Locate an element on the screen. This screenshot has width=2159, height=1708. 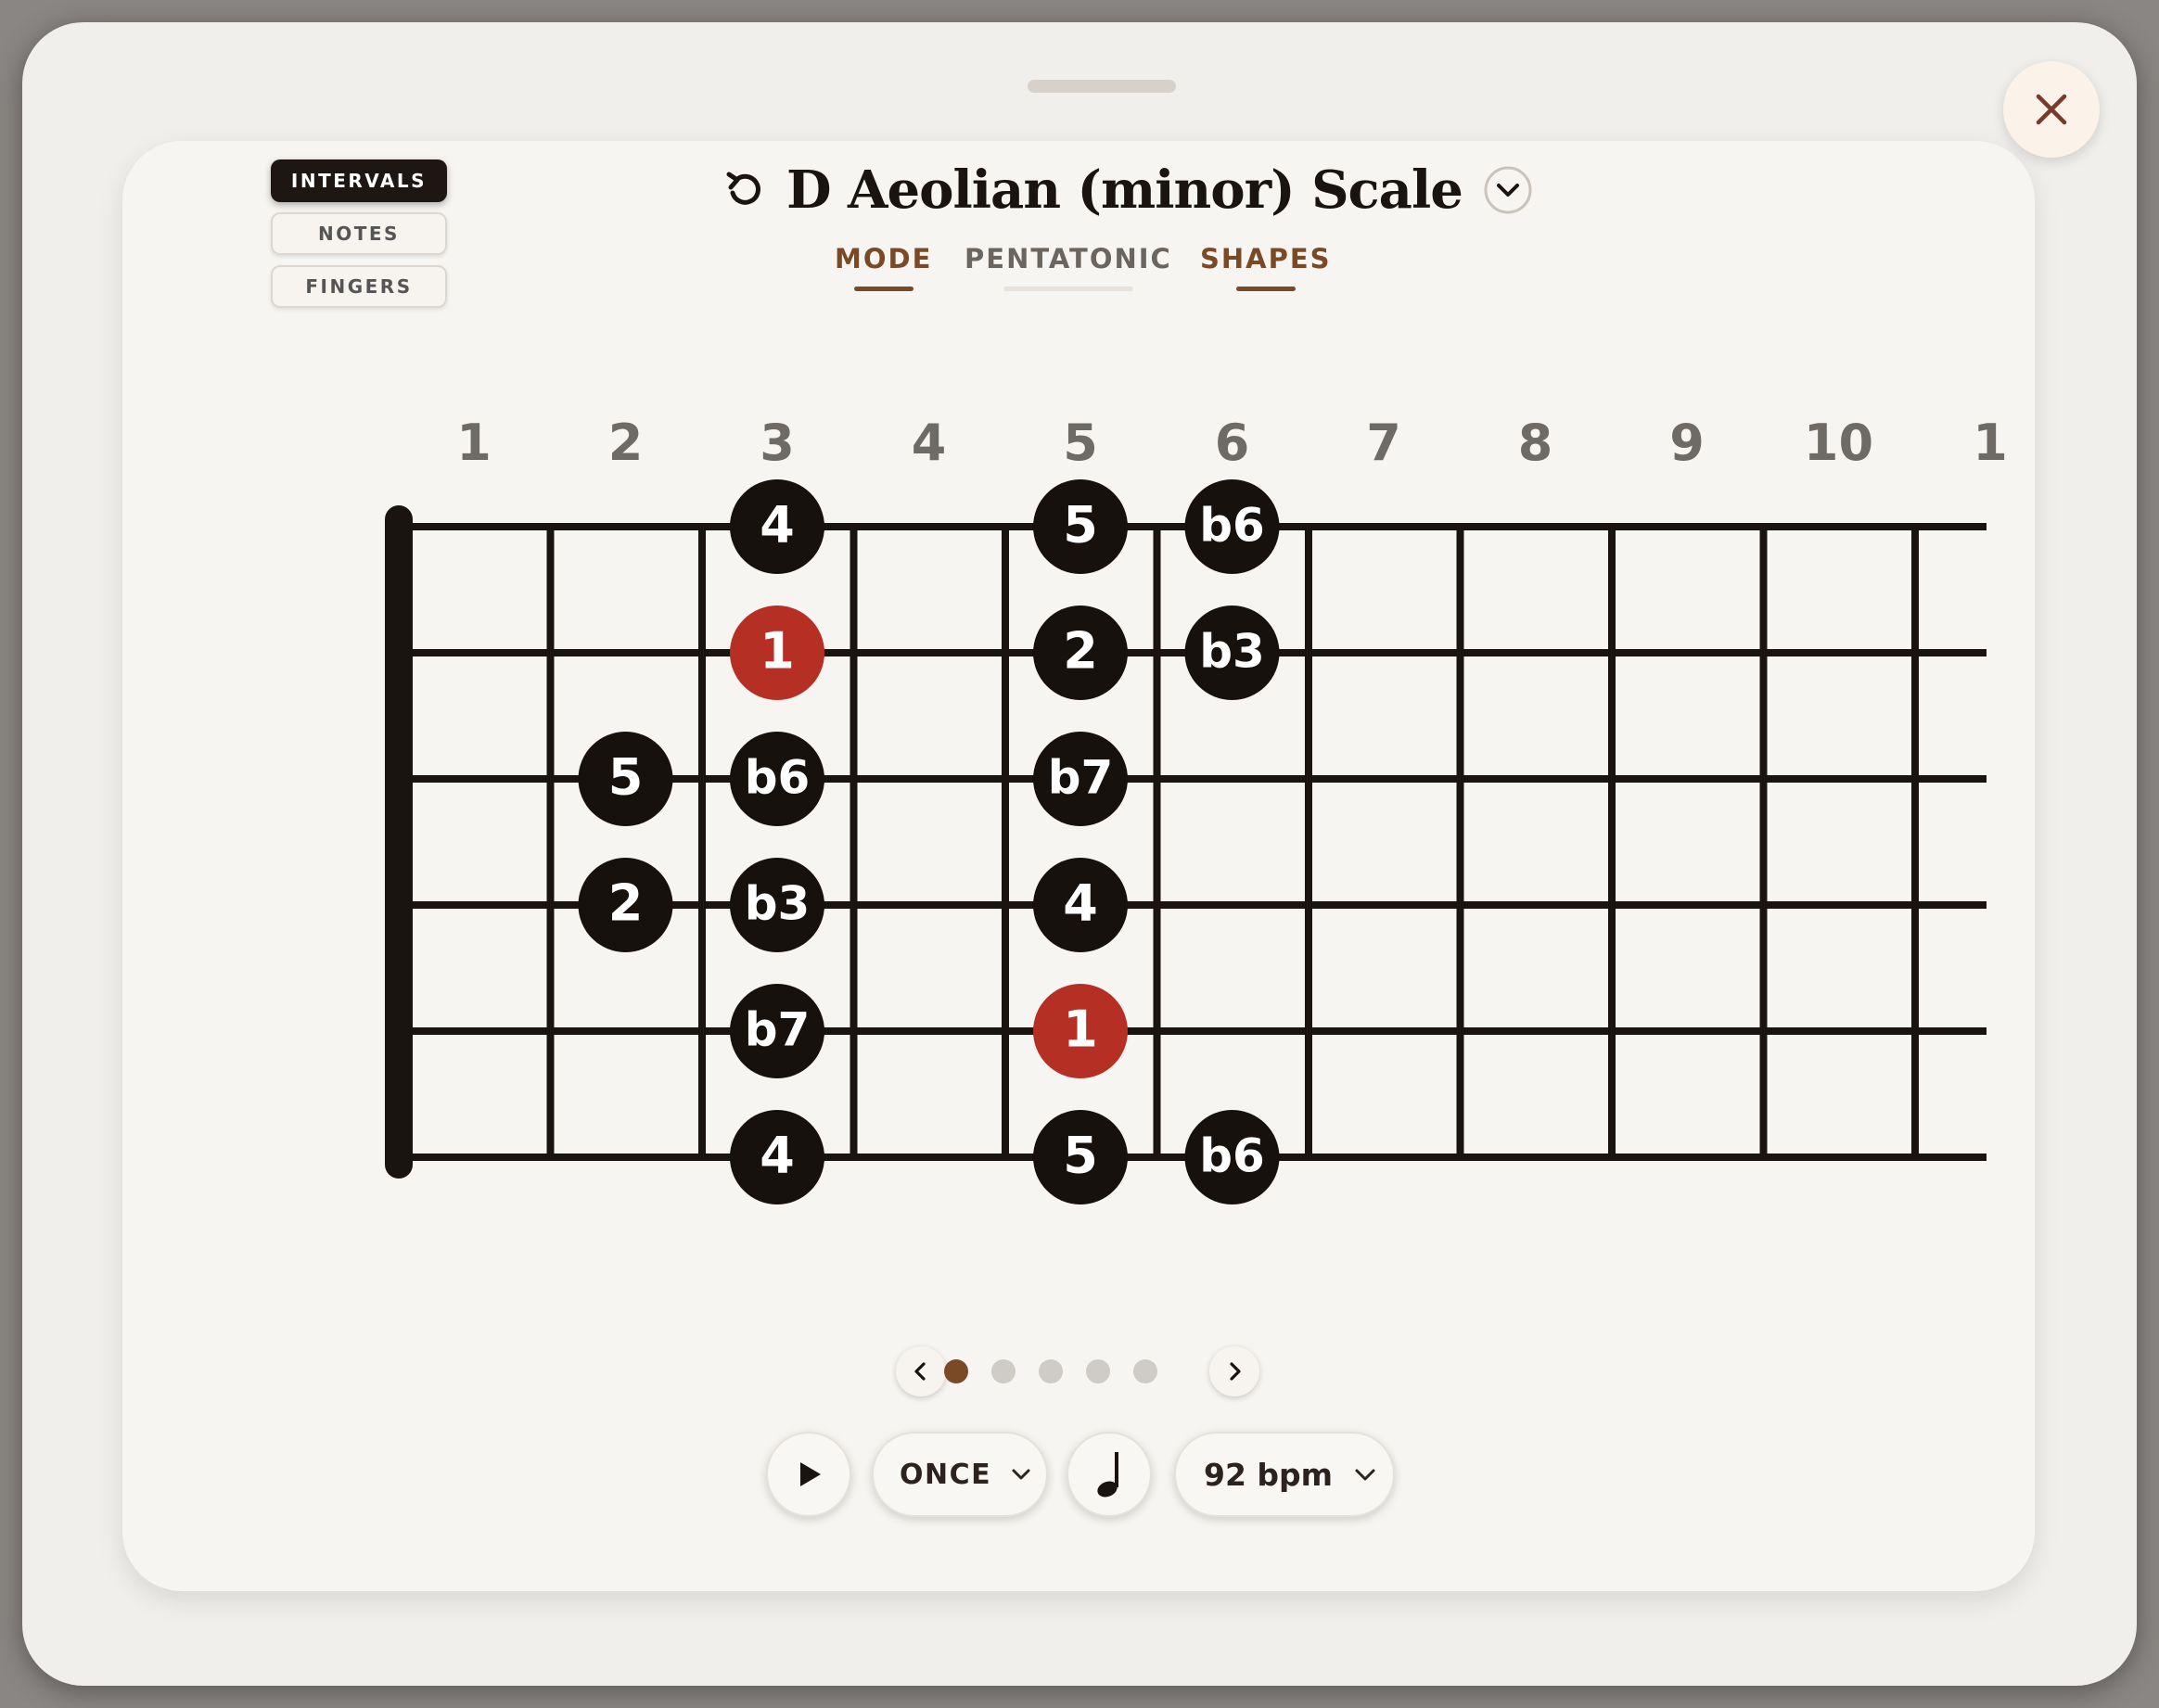
chevron-left-icon is located at coordinates (920, 1371).